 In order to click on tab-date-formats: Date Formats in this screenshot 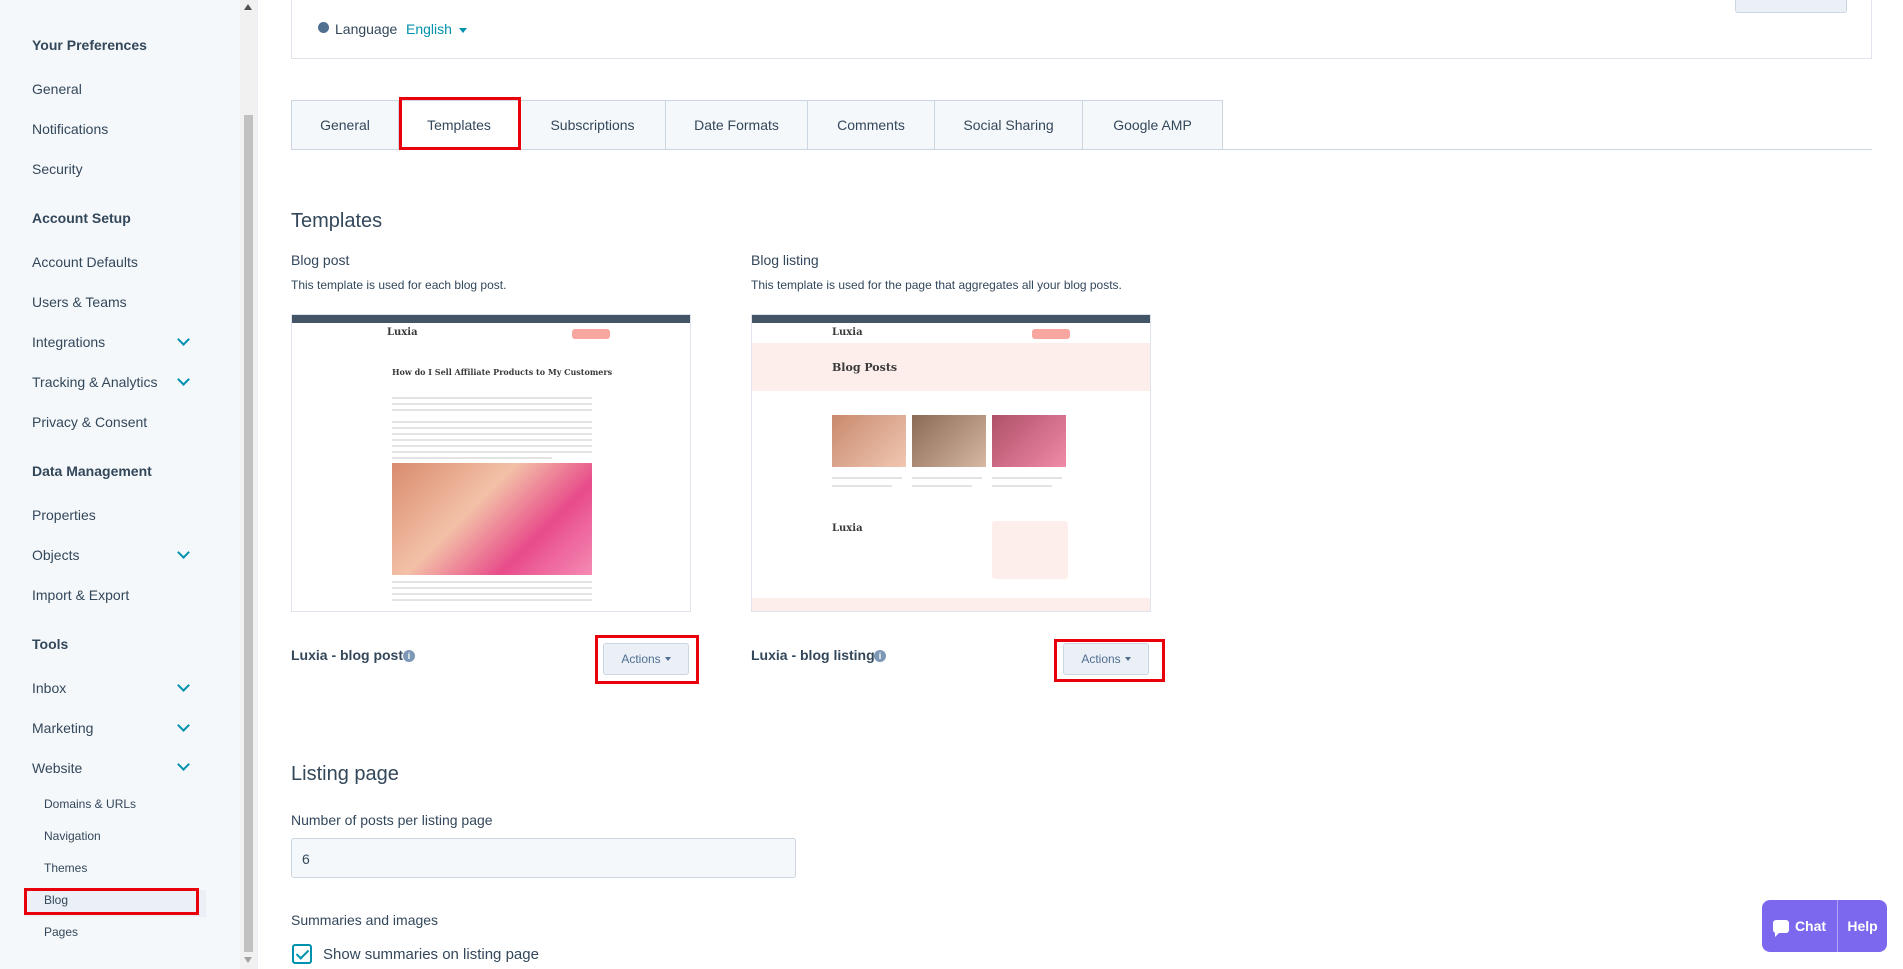, I will do `click(737, 125)`.